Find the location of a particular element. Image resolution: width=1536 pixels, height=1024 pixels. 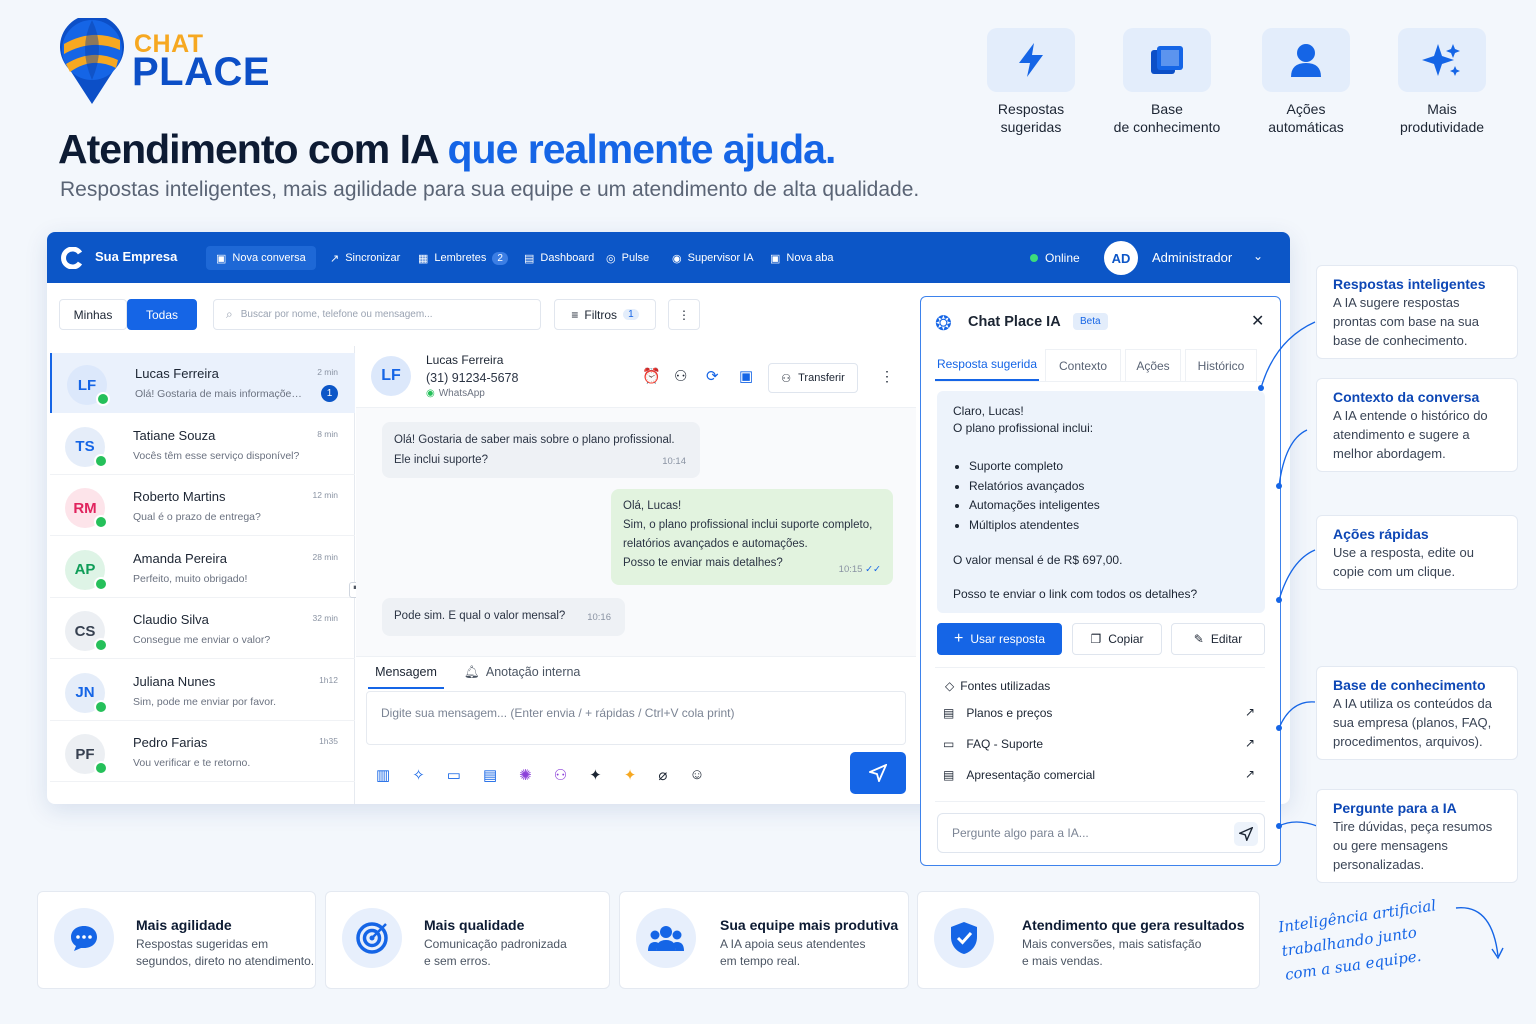

message-time: 12 min is located at coordinates (325, 495).